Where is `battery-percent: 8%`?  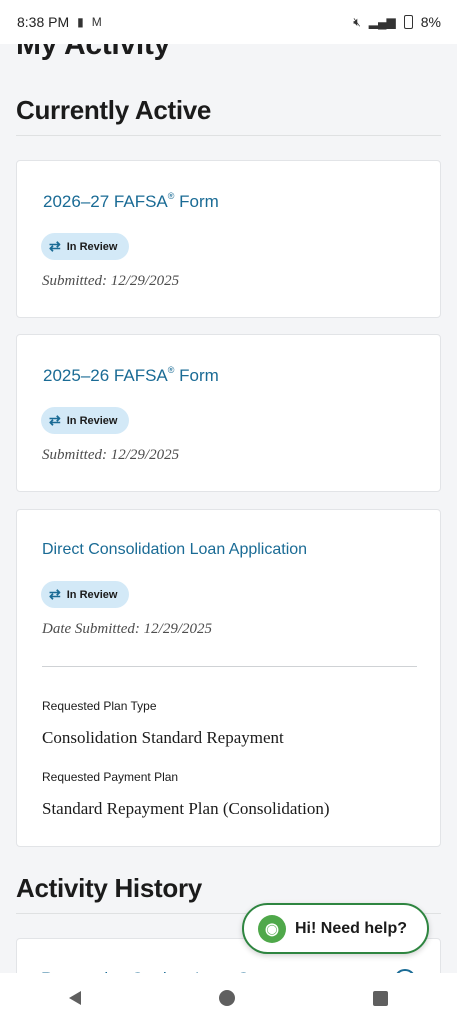 battery-percent: 8% is located at coordinates (430, 22).